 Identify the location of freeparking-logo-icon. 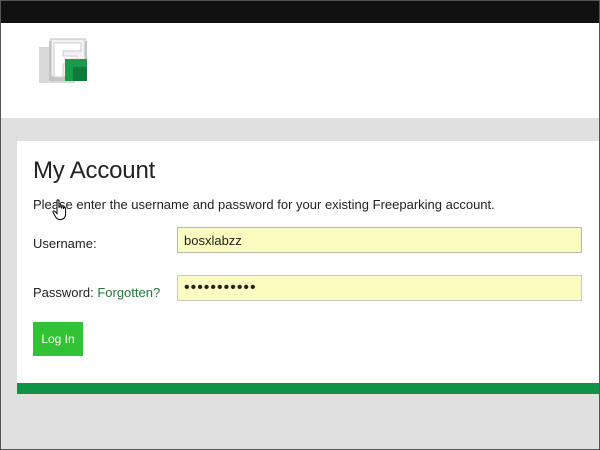
(63, 62).